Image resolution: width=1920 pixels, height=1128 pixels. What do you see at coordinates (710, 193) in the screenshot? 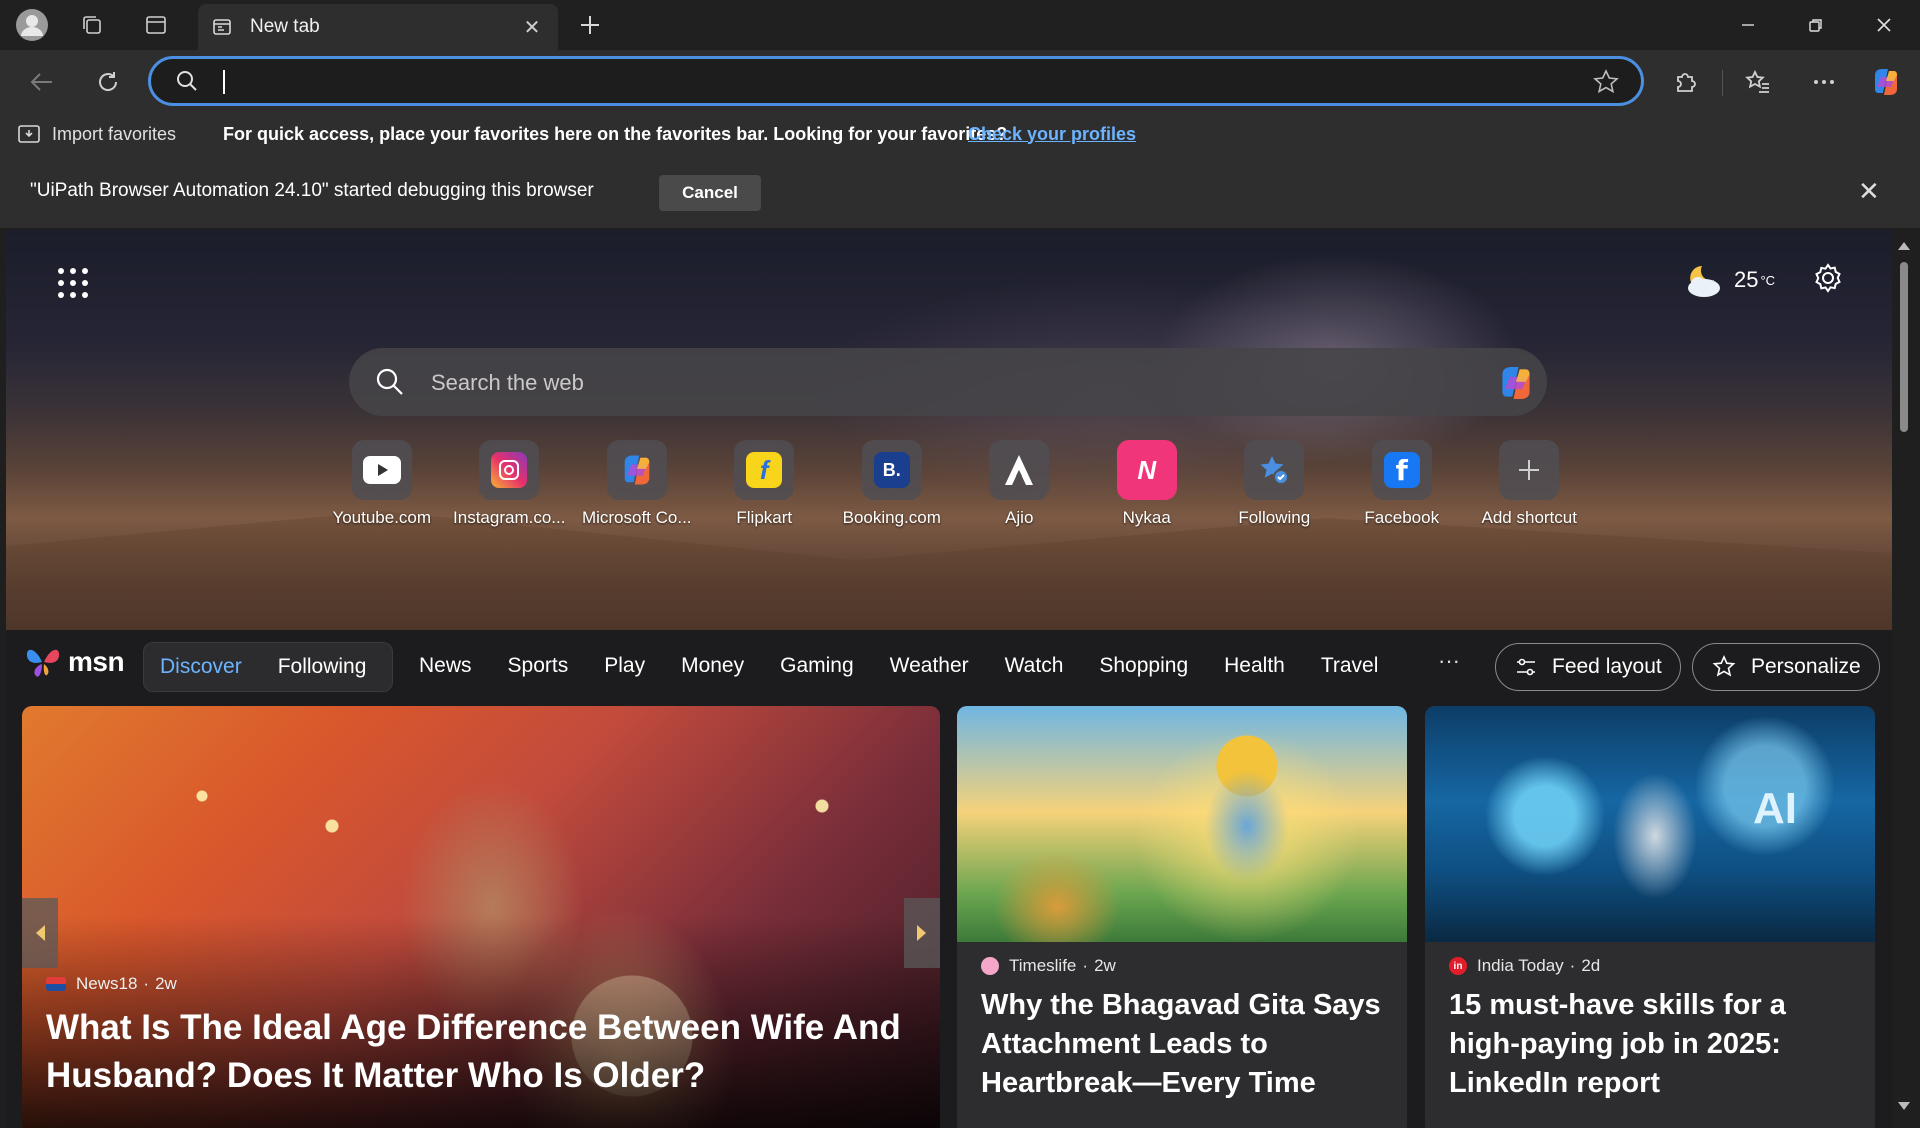
I see `cancel-debugging-button: Cancel` at bounding box center [710, 193].